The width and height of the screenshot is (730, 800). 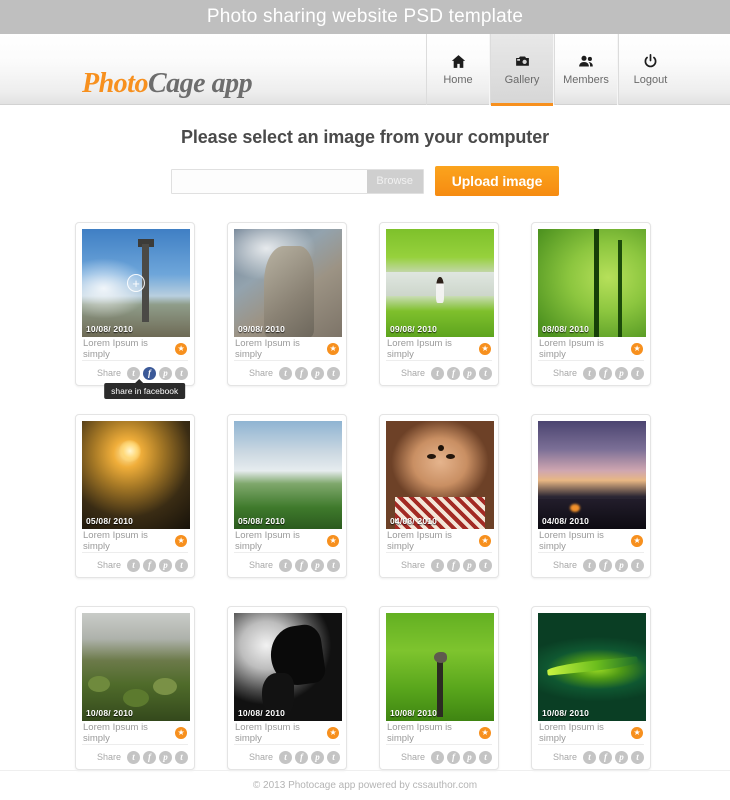 I want to click on nav-item-logout: Logout, so click(x=650, y=69).